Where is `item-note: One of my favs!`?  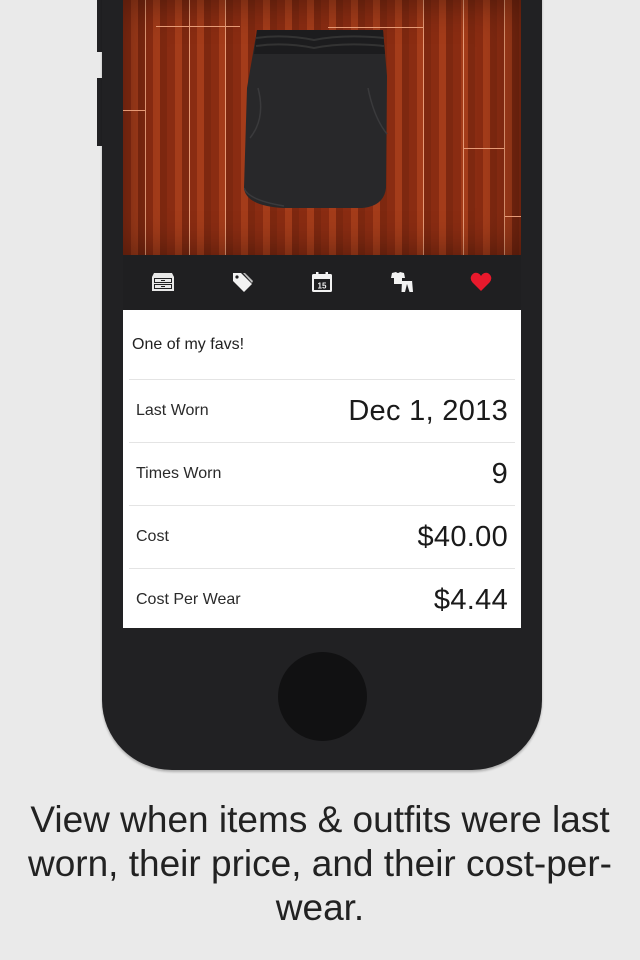 item-note: One of my favs! is located at coordinates (322, 344).